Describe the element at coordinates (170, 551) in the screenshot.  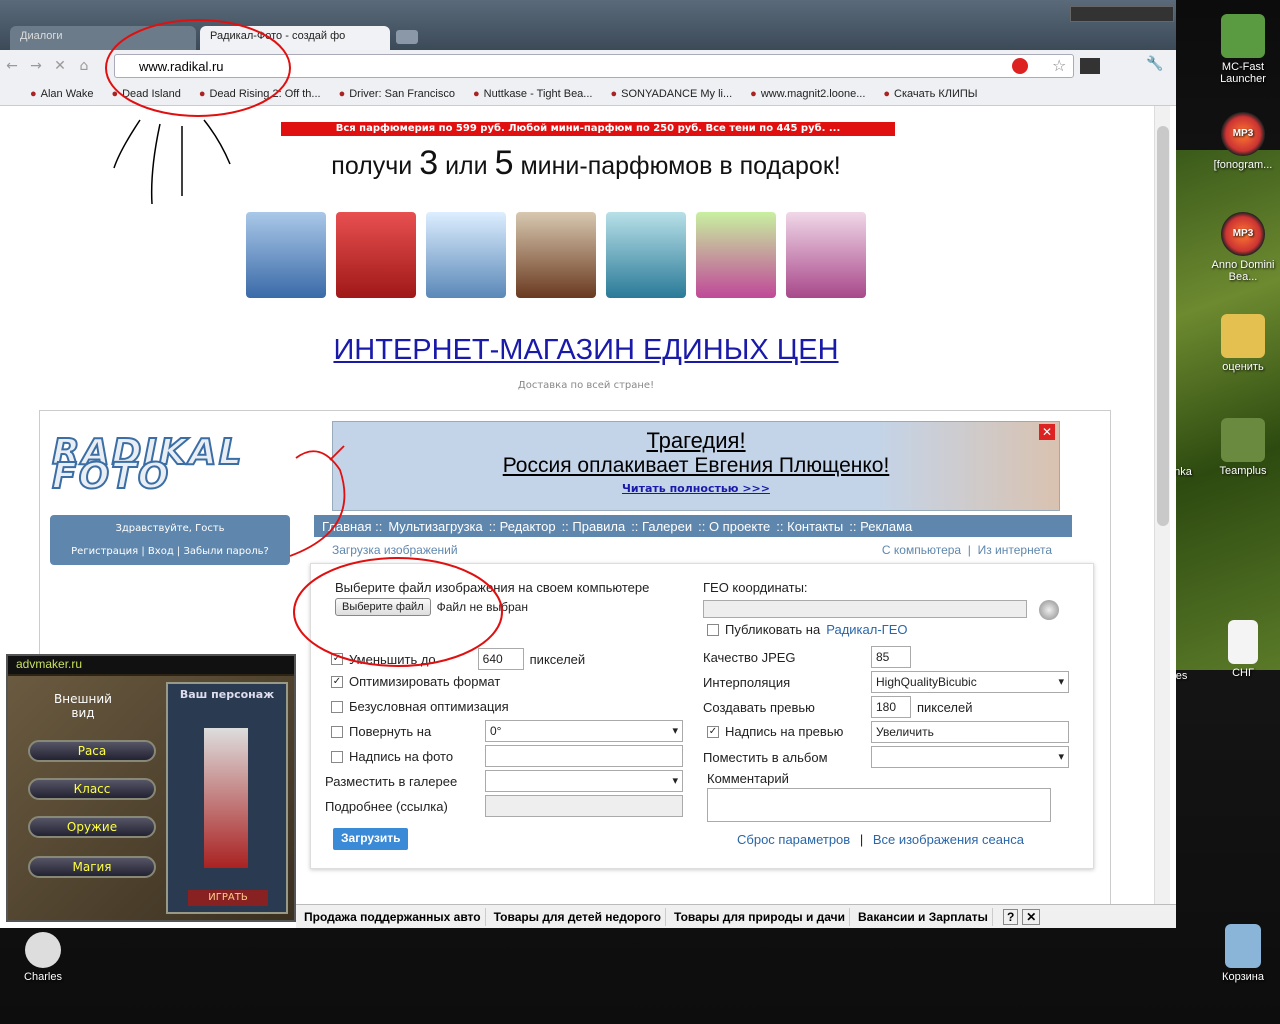
I see `auth-links: Регистрация | Вход | Забыли пароль?` at that location.